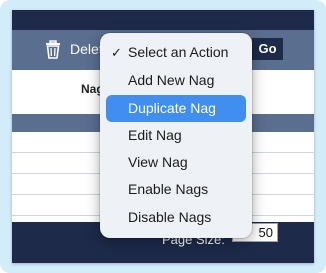 This screenshot has height=273, width=326. What do you see at coordinates (158, 162) in the screenshot?
I see `menu-item-label: View Nag` at bounding box center [158, 162].